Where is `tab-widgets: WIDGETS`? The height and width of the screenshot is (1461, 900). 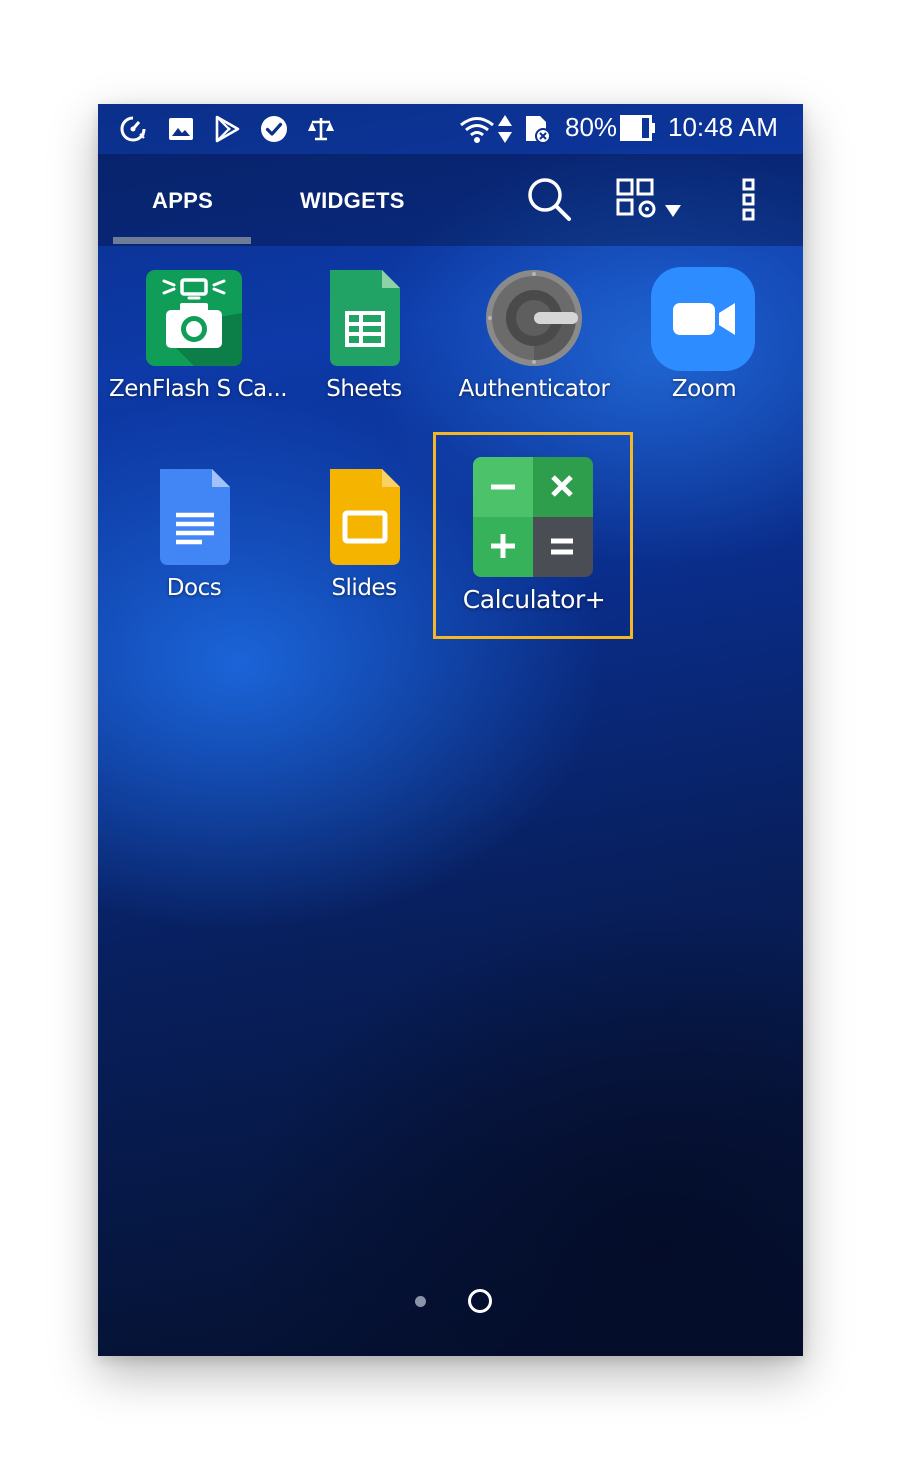
tab-widgets: WIDGETS is located at coordinates (352, 201).